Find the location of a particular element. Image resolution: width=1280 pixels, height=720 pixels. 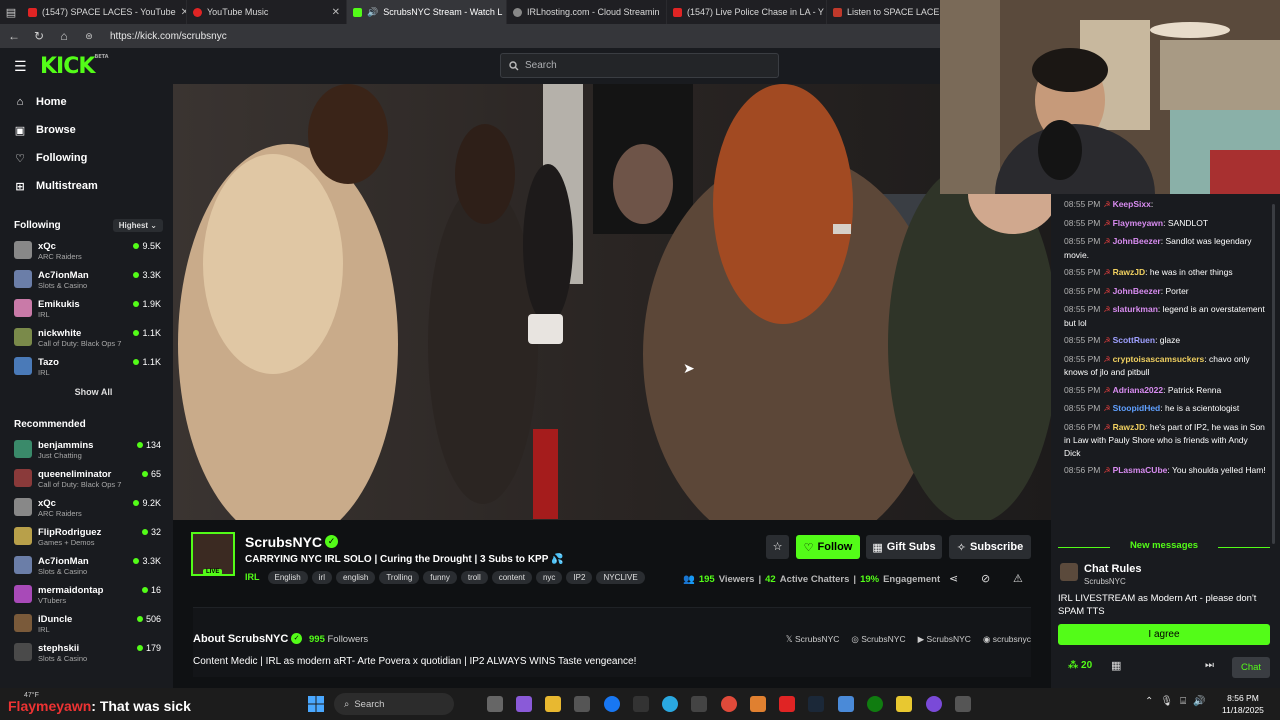

volume-icon: 🔊 is located at coordinates (1199, 701).